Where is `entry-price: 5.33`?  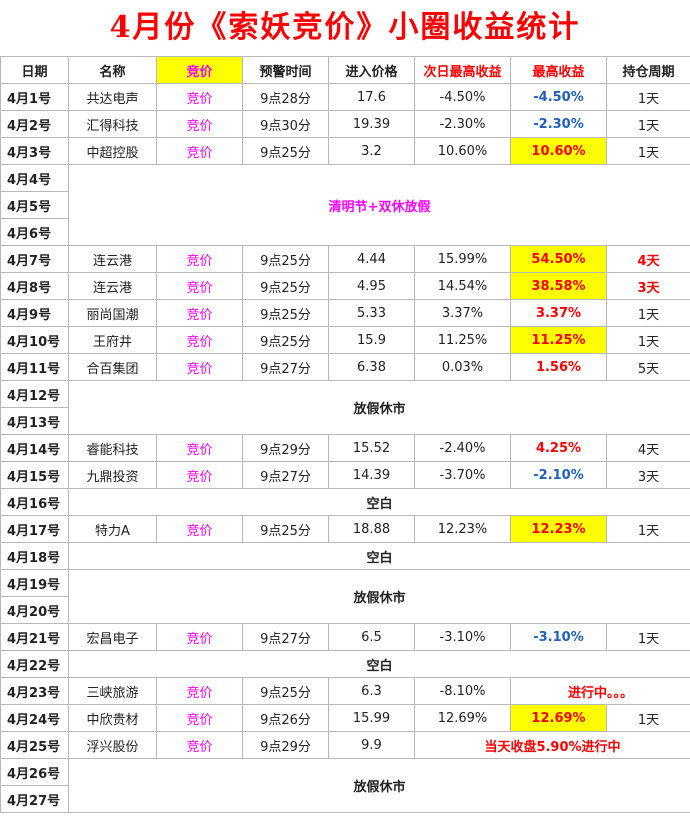 entry-price: 5.33 is located at coordinates (371, 313).